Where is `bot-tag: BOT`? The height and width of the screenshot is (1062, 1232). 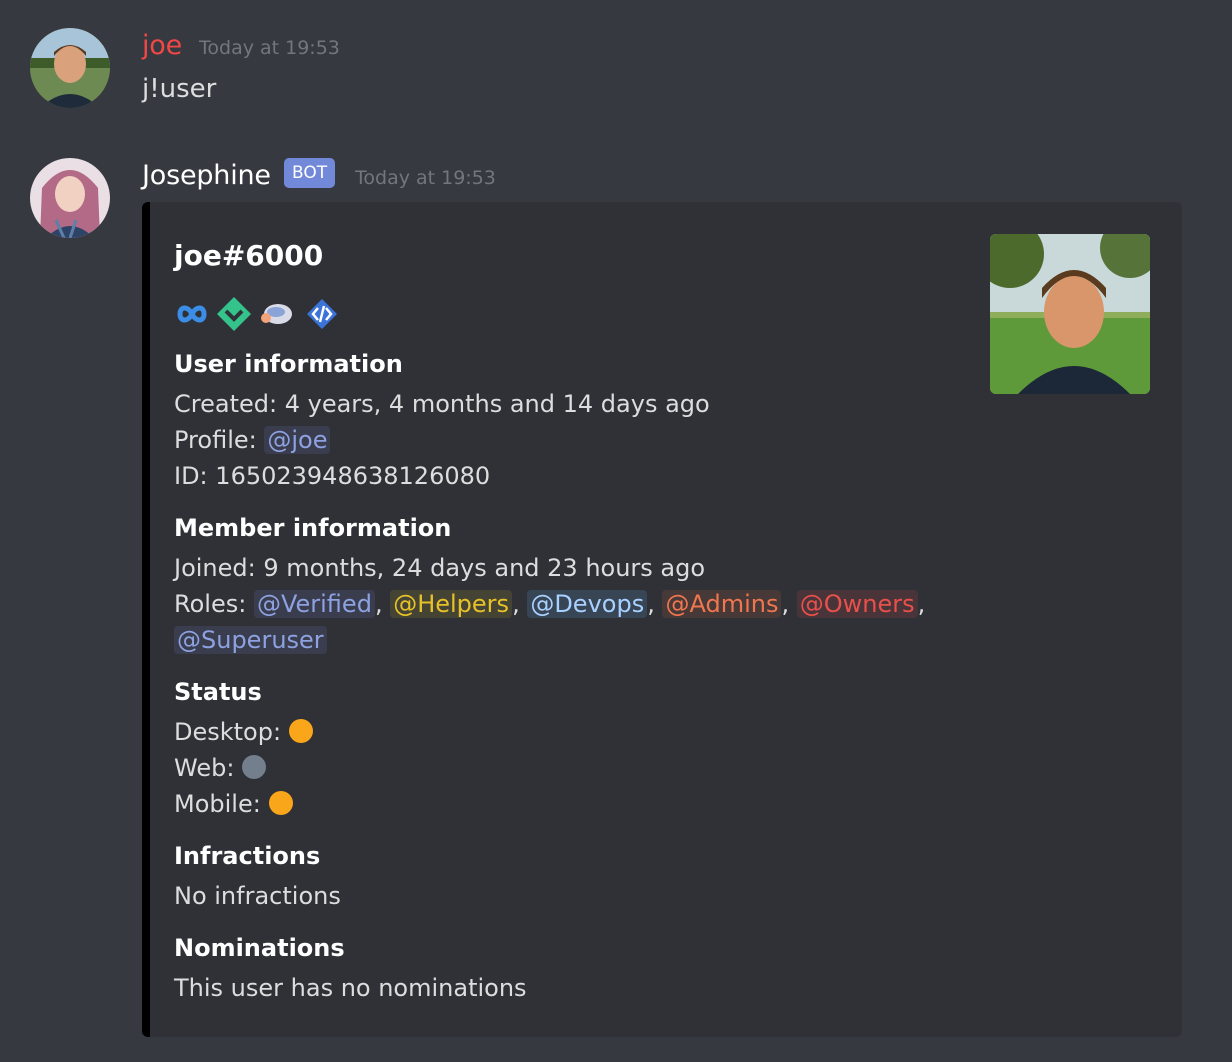
bot-tag: BOT is located at coordinates (310, 173).